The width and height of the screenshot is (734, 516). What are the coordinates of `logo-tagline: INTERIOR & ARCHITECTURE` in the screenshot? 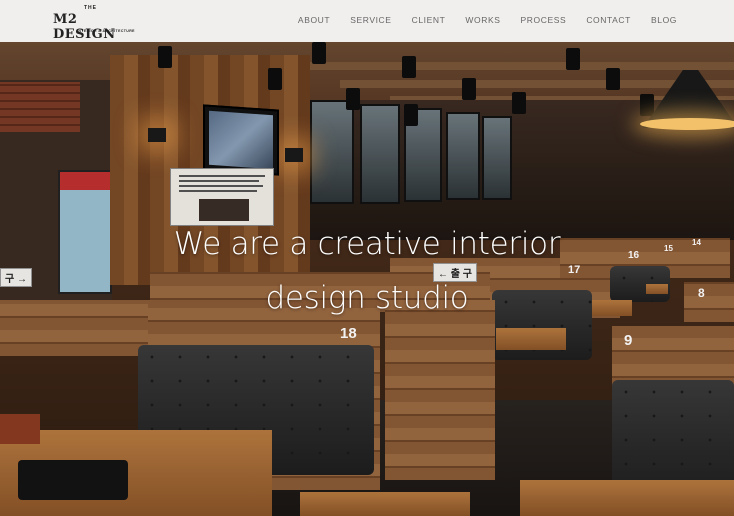 It's located at (106, 31).